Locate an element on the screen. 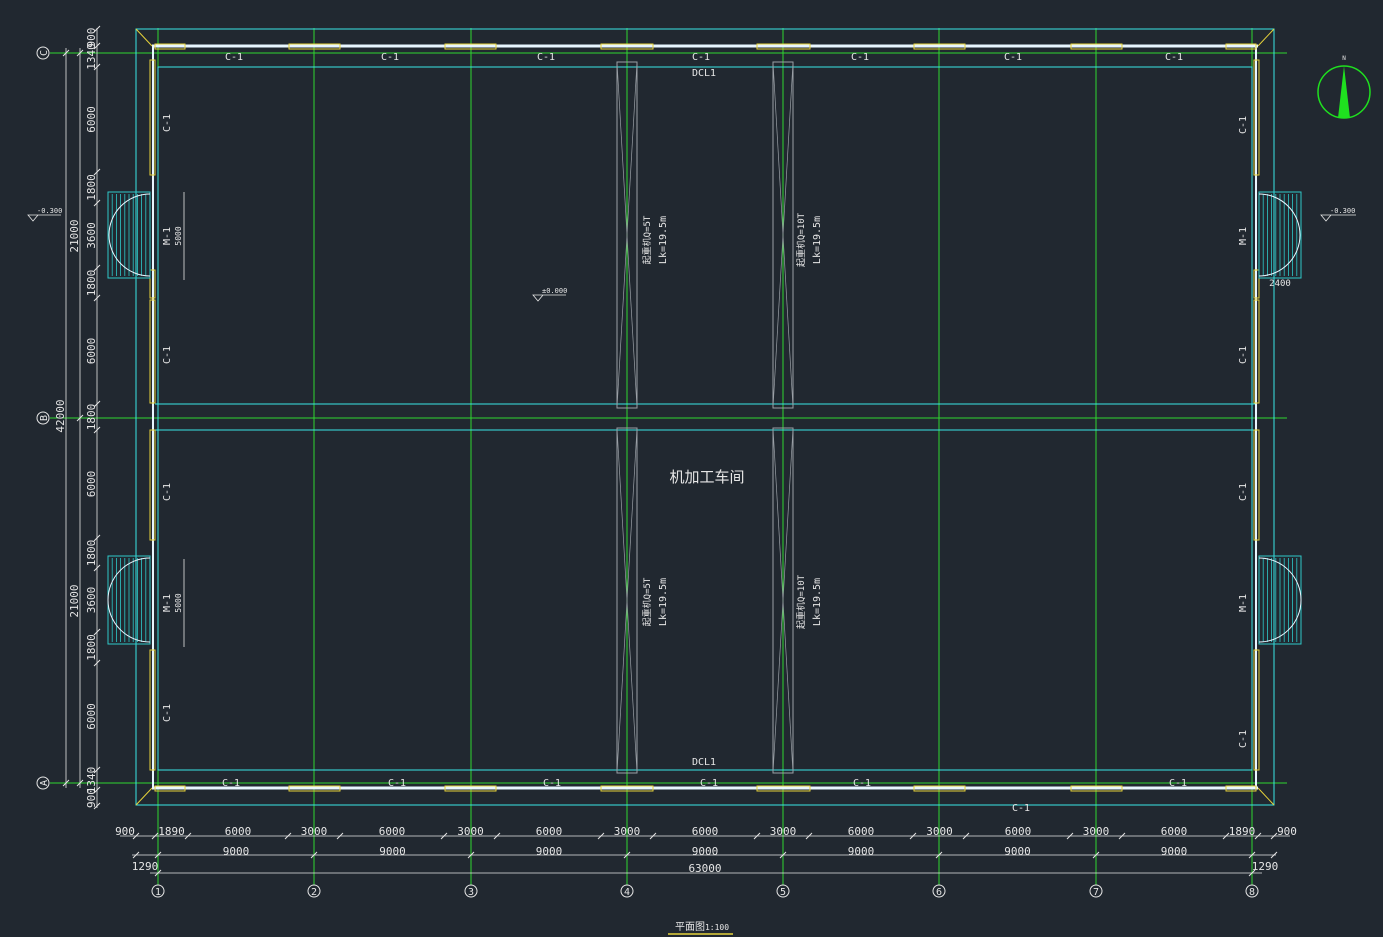 Image resolution: width=1383 pixels, height=937 pixels. axis-label: 6 is located at coordinates (939, 892).